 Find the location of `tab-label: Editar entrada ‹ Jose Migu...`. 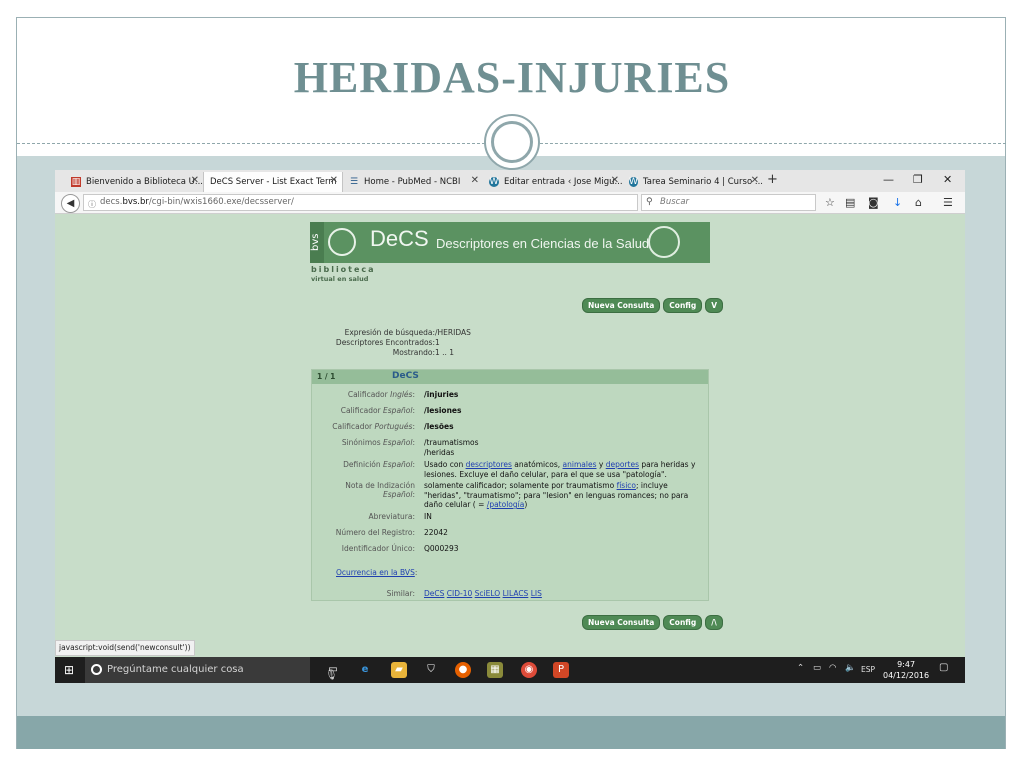

tab-label: Editar entrada ‹ Jose Migu... is located at coordinates (563, 182).